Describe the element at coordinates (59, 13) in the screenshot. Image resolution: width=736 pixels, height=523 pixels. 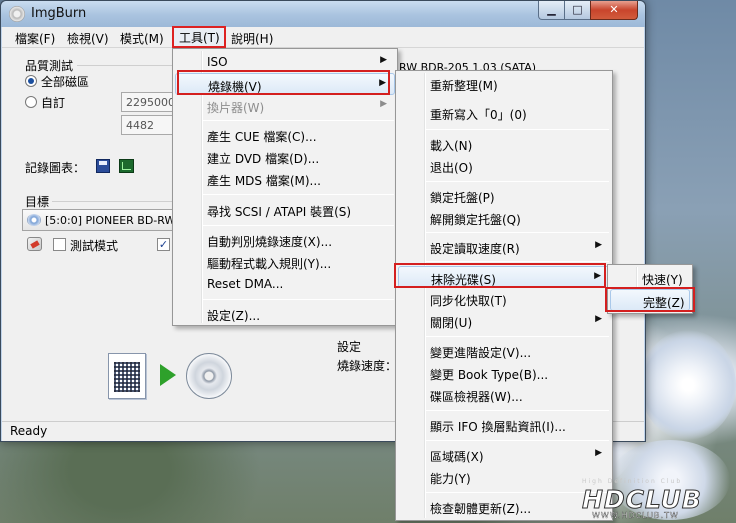
I see `window-title: ImgBurn` at that location.